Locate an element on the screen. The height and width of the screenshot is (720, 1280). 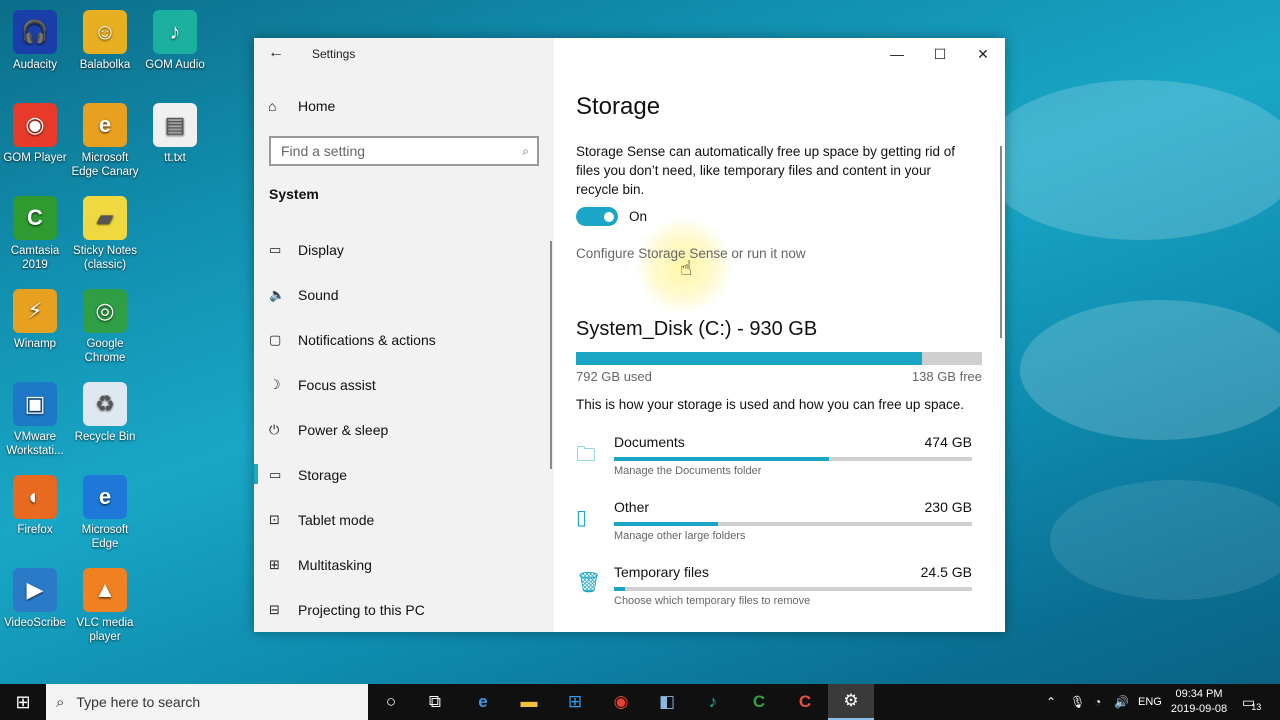
category-size: 230 GB is located at coordinates (948, 507).